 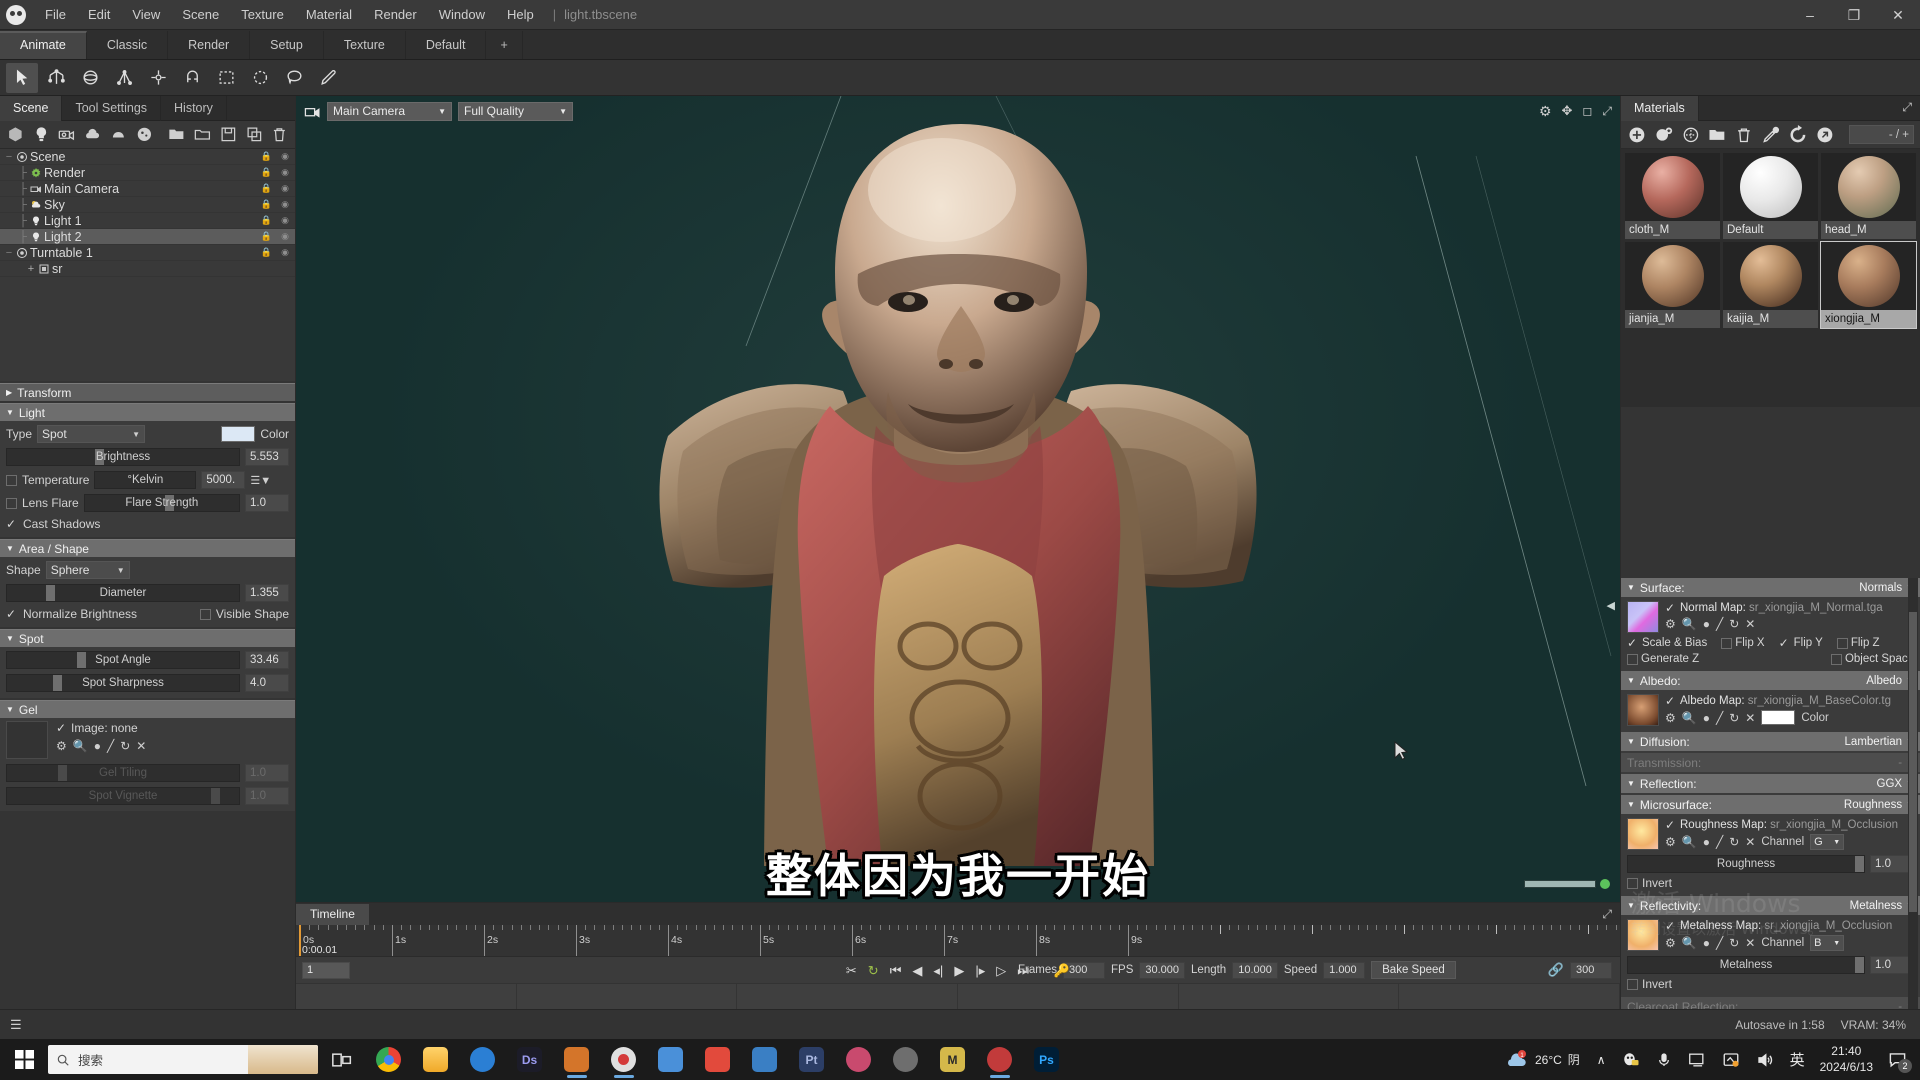 I want to click on timeline-track, so click(x=958, y=996).